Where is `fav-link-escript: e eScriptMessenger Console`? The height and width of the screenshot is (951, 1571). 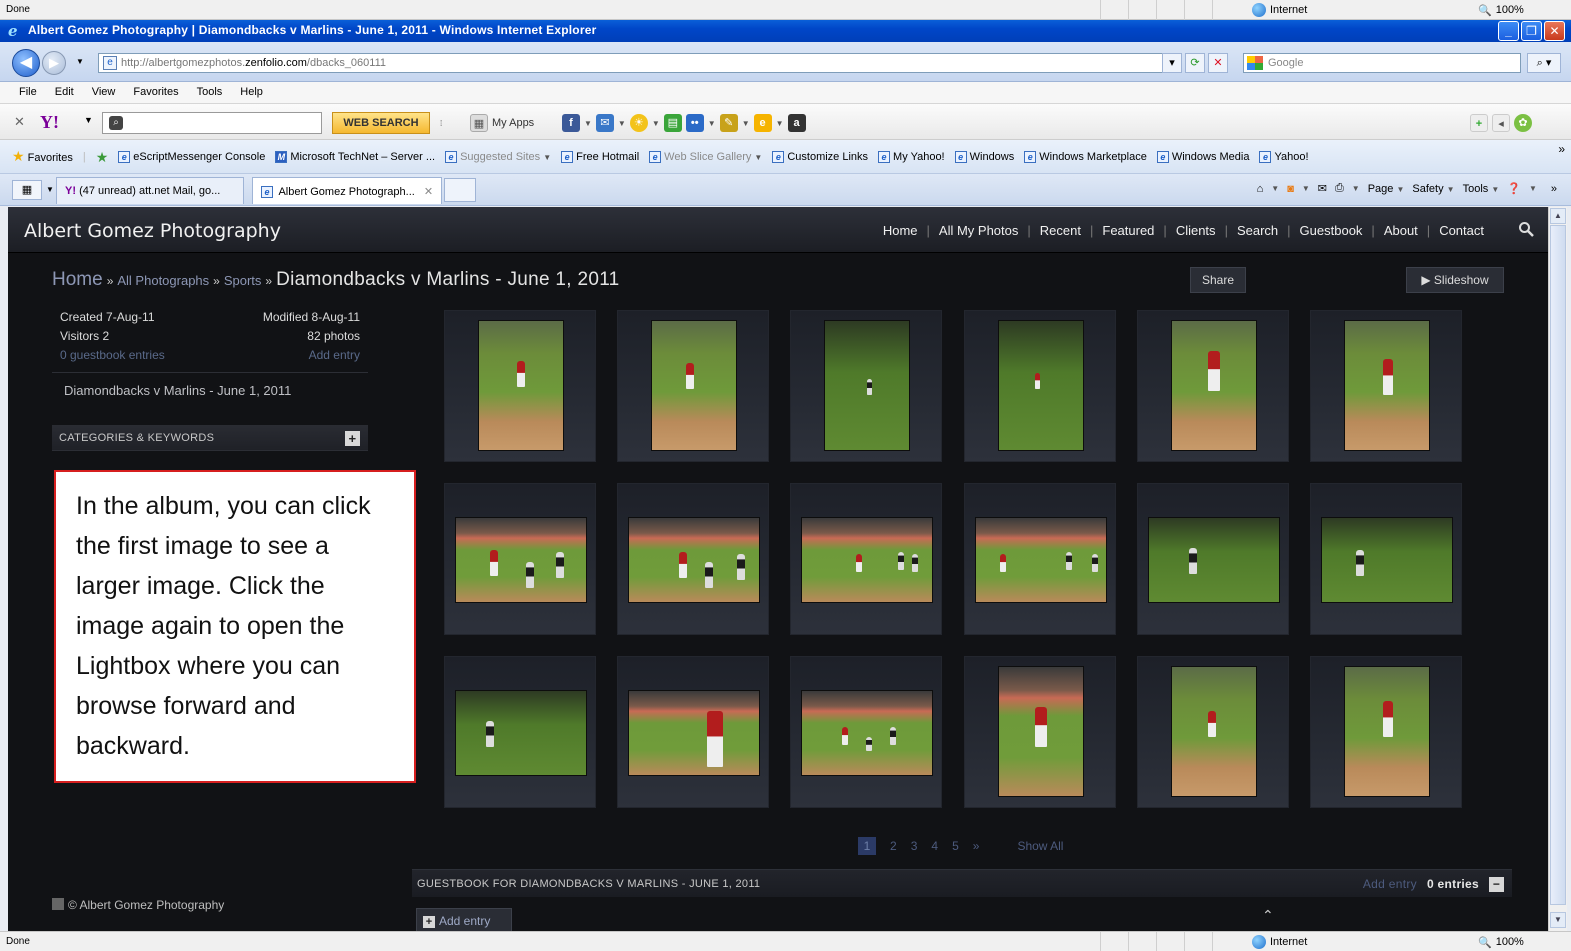
fav-link-escript: e eScriptMessenger Console is located at coordinates (191, 157).